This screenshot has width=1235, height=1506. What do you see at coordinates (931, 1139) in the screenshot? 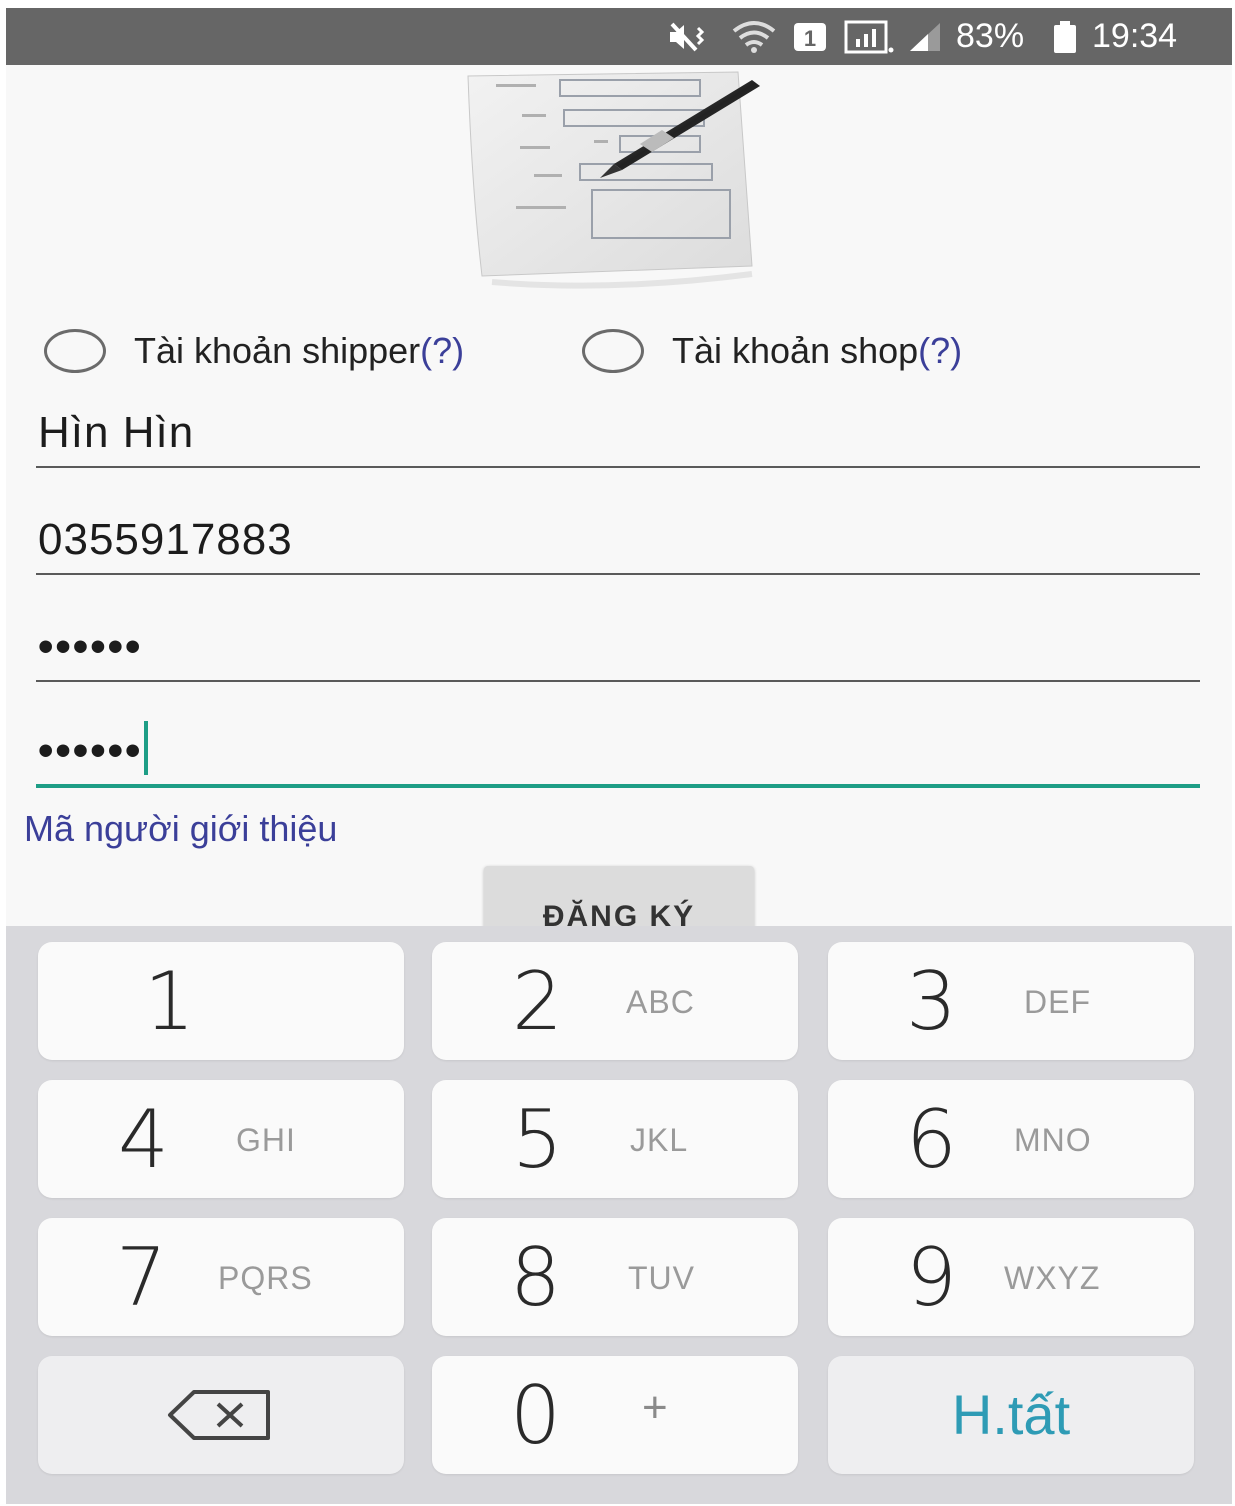
I see `key-6-digit: 6` at bounding box center [931, 1139].